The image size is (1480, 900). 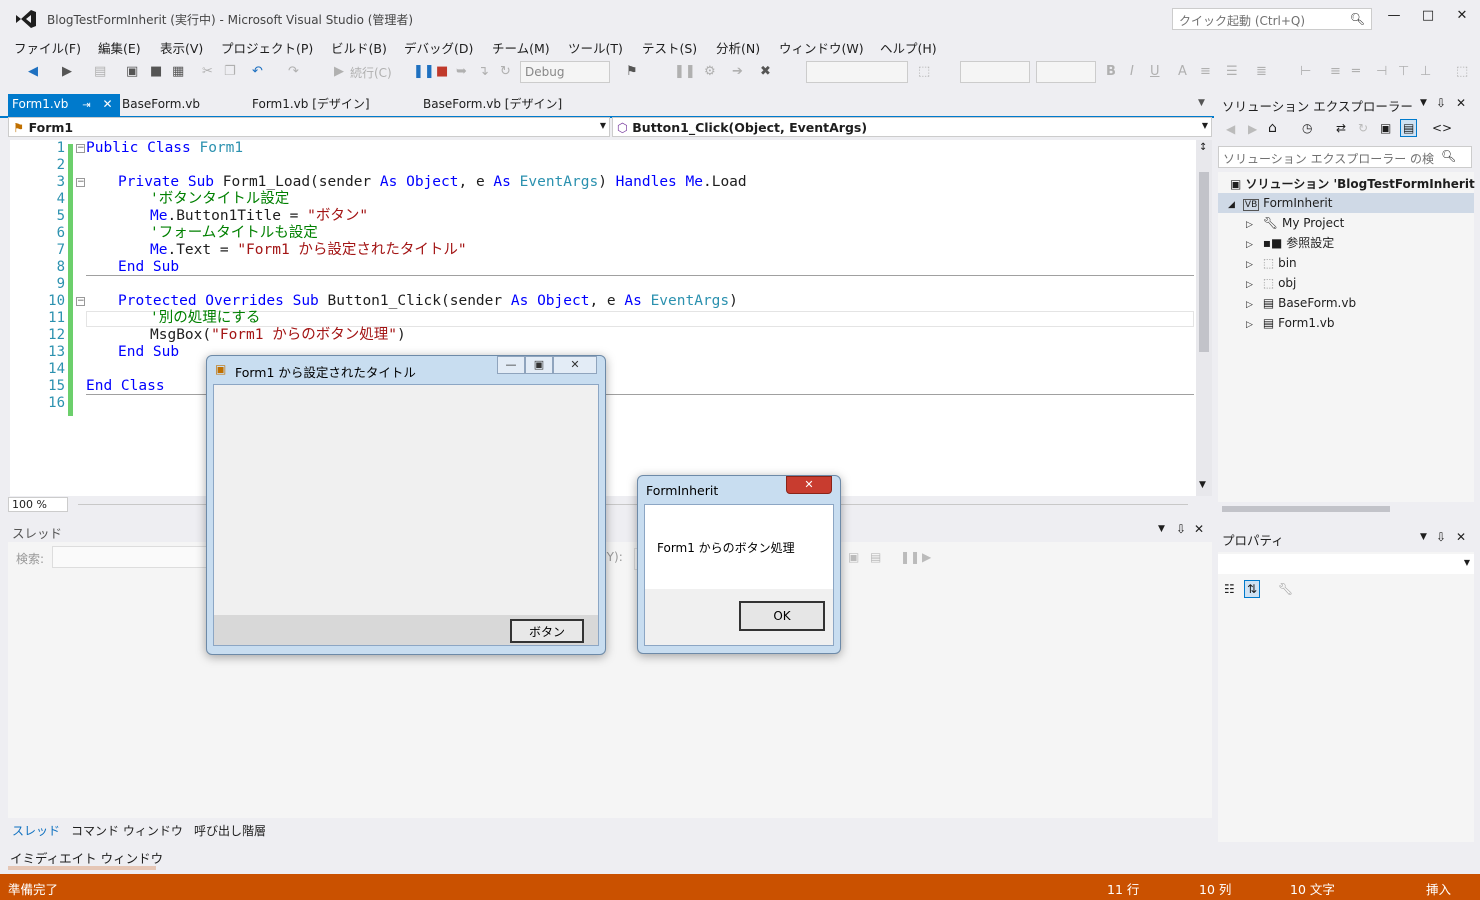 What do you see at coordinates (738, 47) in the screenshot?
I see `menu-analyze: 分析(N)` at bounding box center [738, 47].